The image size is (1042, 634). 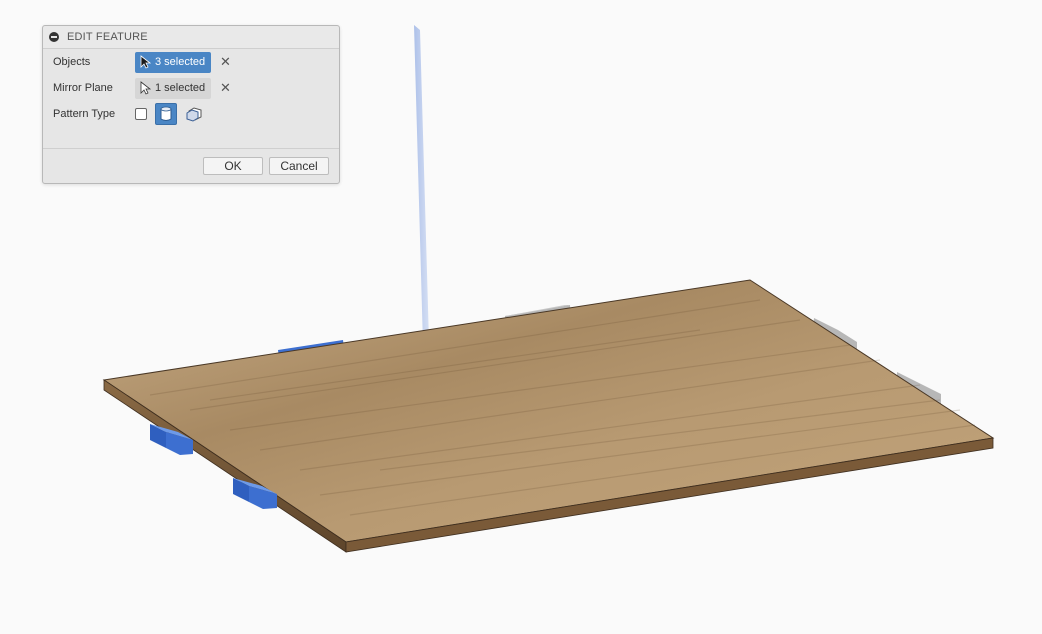 What do you see at coordinates (84, 114) in the screenshot?
I see `pattern-type-label: Pattern Type` at bounding box center [84, 114].